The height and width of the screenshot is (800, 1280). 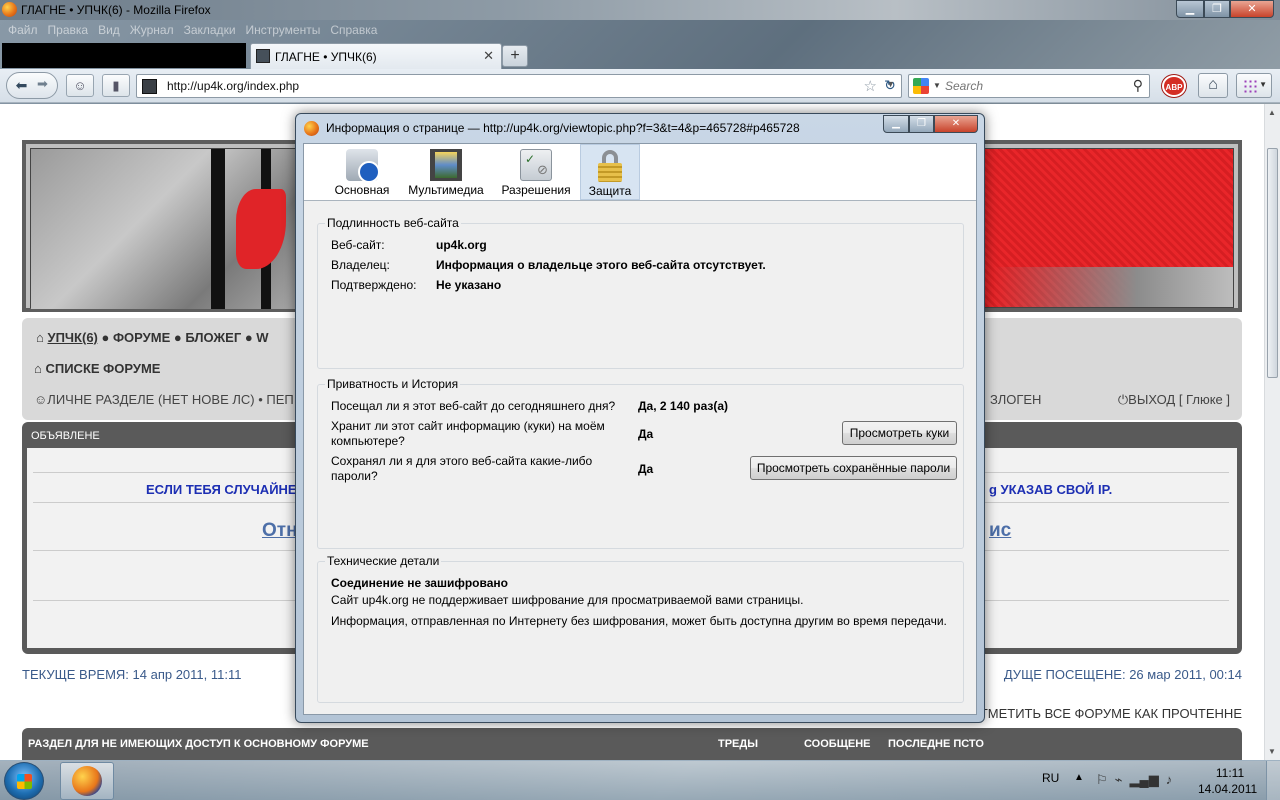 What do you see at coordinates (1079, 777) in the screenshot?
I see `tray-expand-icon: ▲` at bounding box center [1079, 777].